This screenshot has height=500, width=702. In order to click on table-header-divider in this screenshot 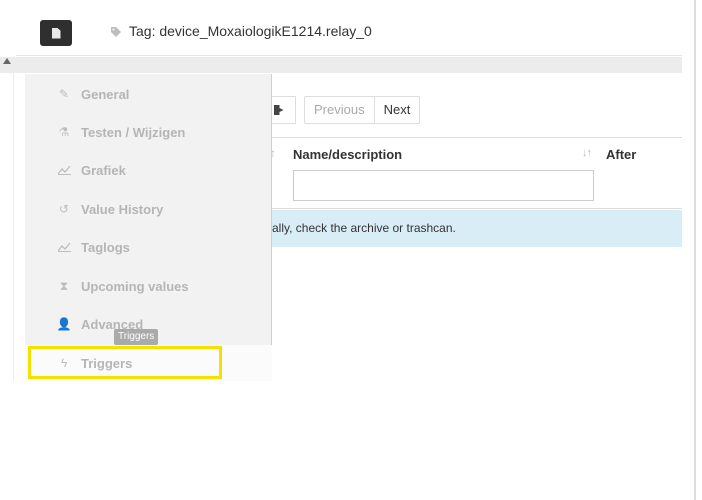, I will do `click(477, 137)`.